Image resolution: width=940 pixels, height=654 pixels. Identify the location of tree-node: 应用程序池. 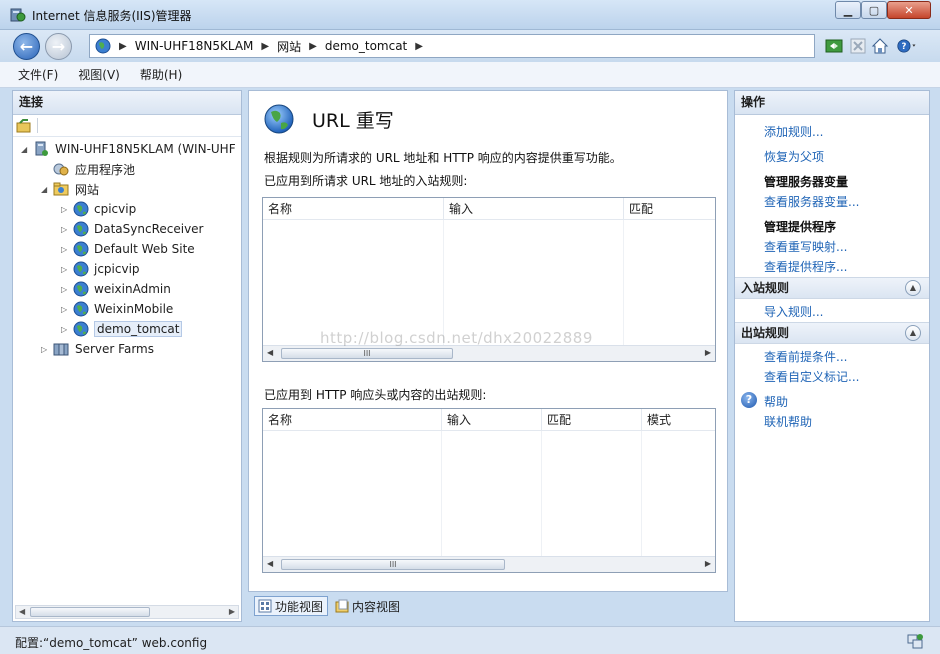
(127, 169).